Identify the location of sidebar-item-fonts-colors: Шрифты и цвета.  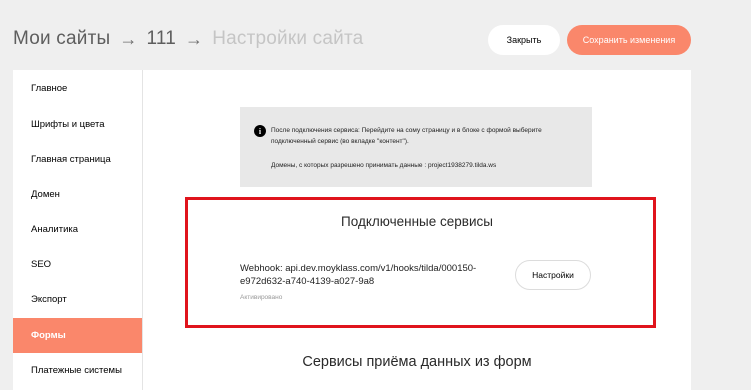
(77, 124).